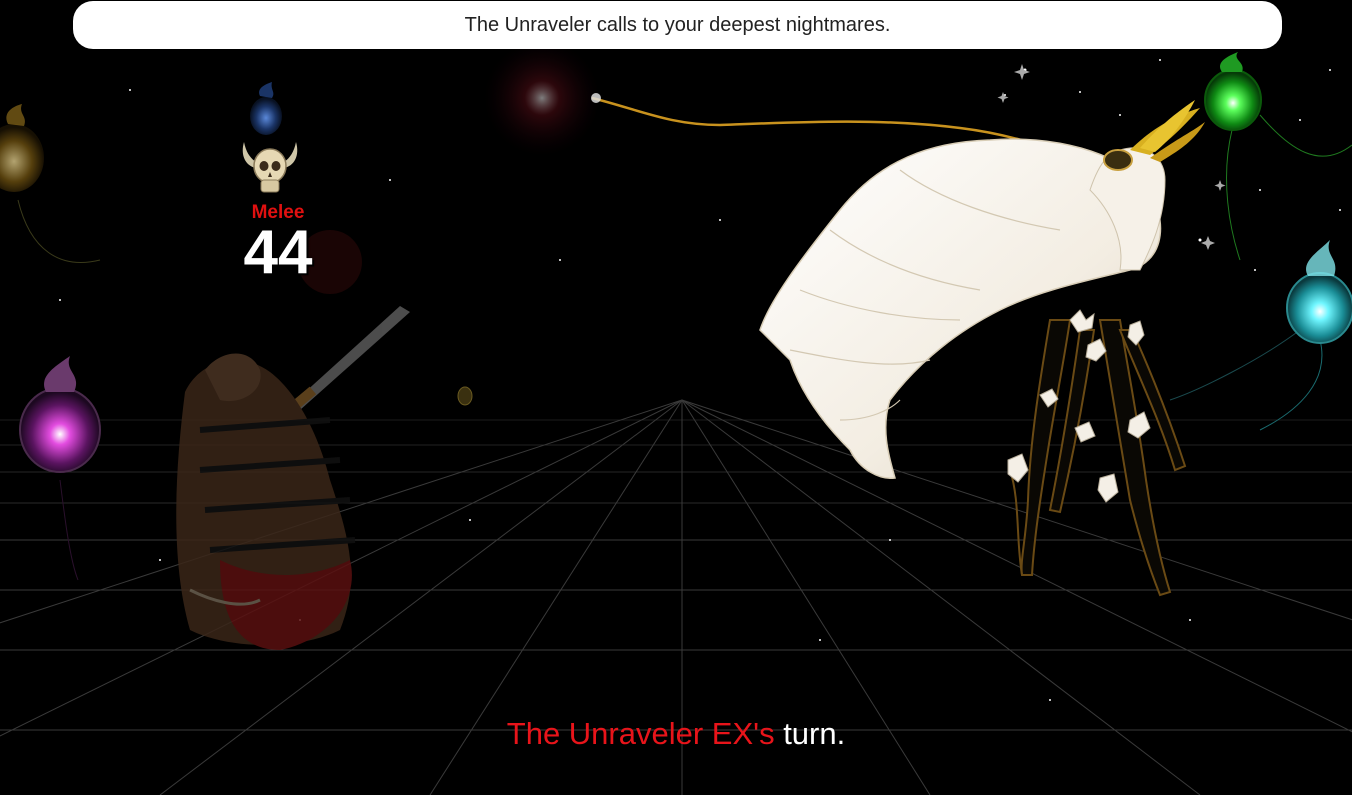 This screenshot has width=1352, height=795. Describe the element at coordinates (1233, 91) in the screenshot. I see `potion-orb-green` at that location.